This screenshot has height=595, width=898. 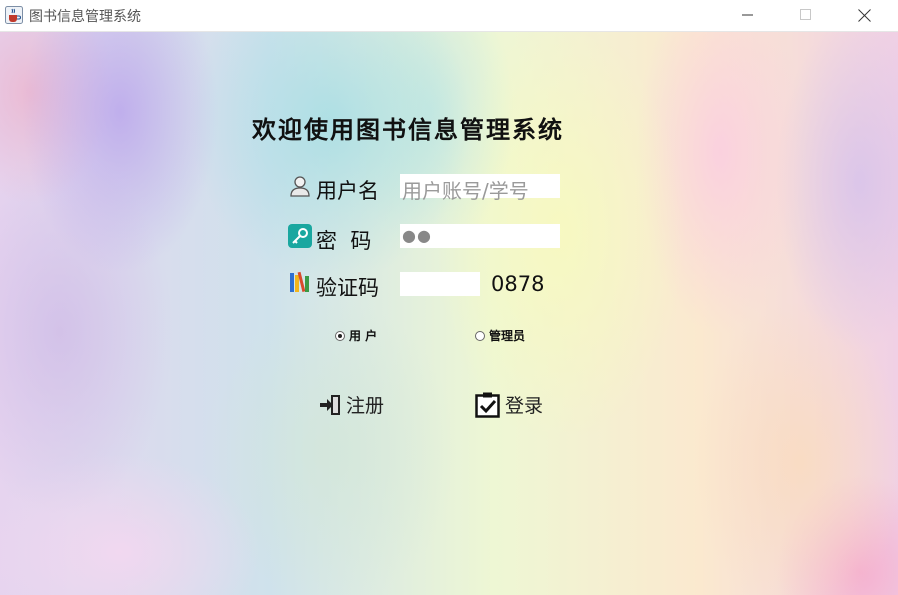 What do you see at coordinates (487, 405) in the screenshot?
I see `checkbox-icon` at bounding box center [487, 405].